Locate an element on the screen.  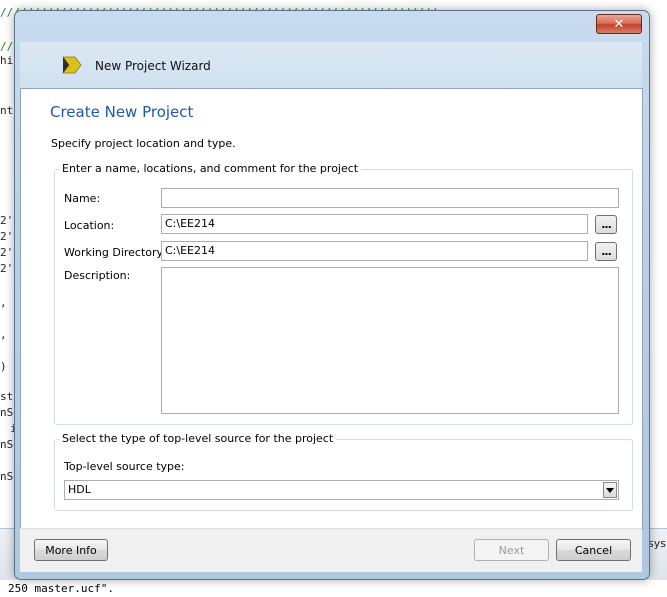
close-button: ✕ is located at coordinates (619, 24).